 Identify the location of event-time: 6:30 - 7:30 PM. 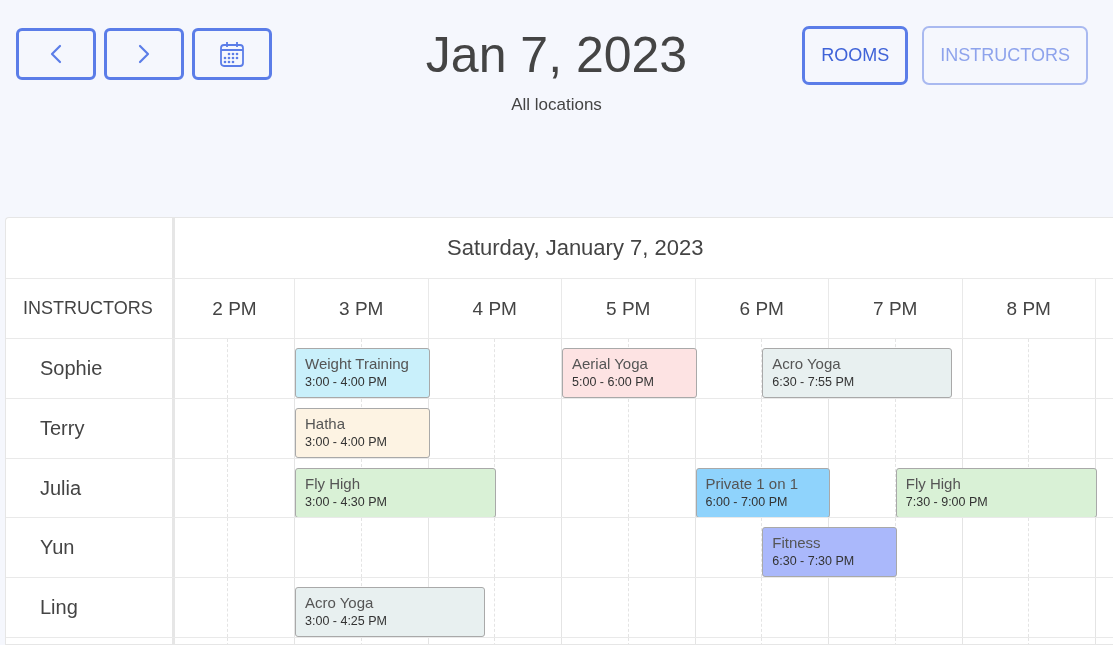
(814, 561).